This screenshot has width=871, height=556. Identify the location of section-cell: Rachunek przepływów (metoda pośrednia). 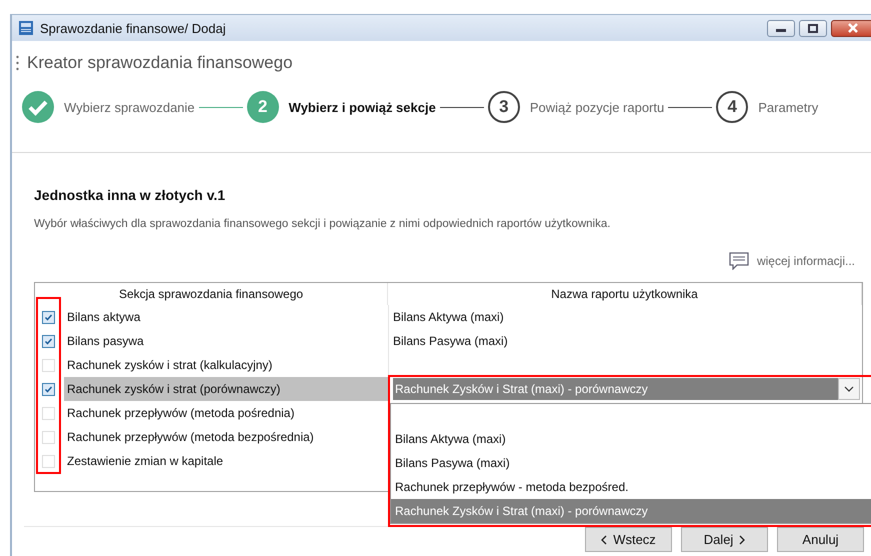
(226, 413).